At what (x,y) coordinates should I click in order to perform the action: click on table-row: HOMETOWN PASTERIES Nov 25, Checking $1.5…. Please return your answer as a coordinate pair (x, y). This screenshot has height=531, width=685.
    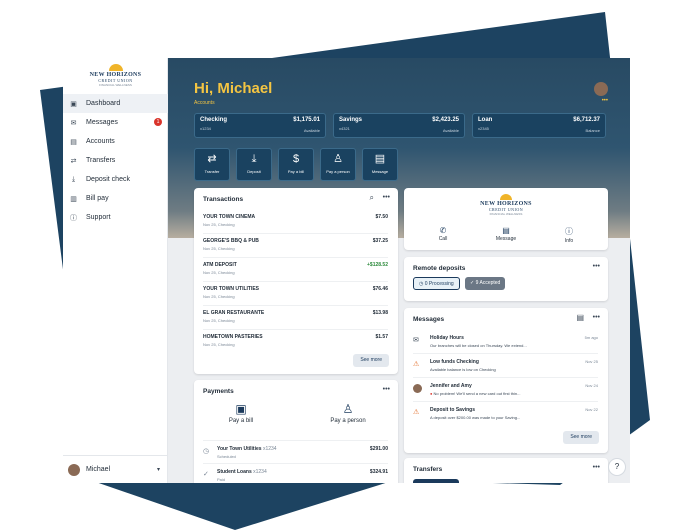
    Looking at the image, I should click on (295, 342).